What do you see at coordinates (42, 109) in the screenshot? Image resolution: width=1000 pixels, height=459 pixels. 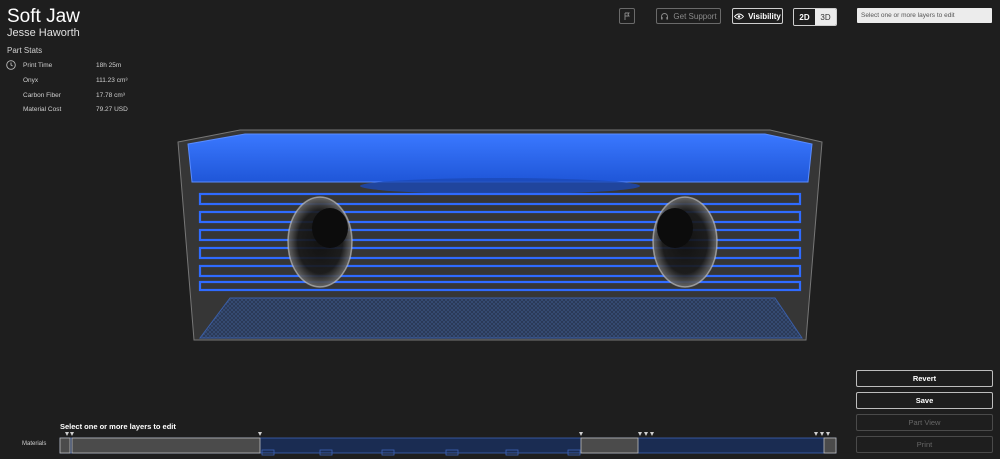 I see `stat-label-material-cost: Material Cost` at bounding box center [42, 109].